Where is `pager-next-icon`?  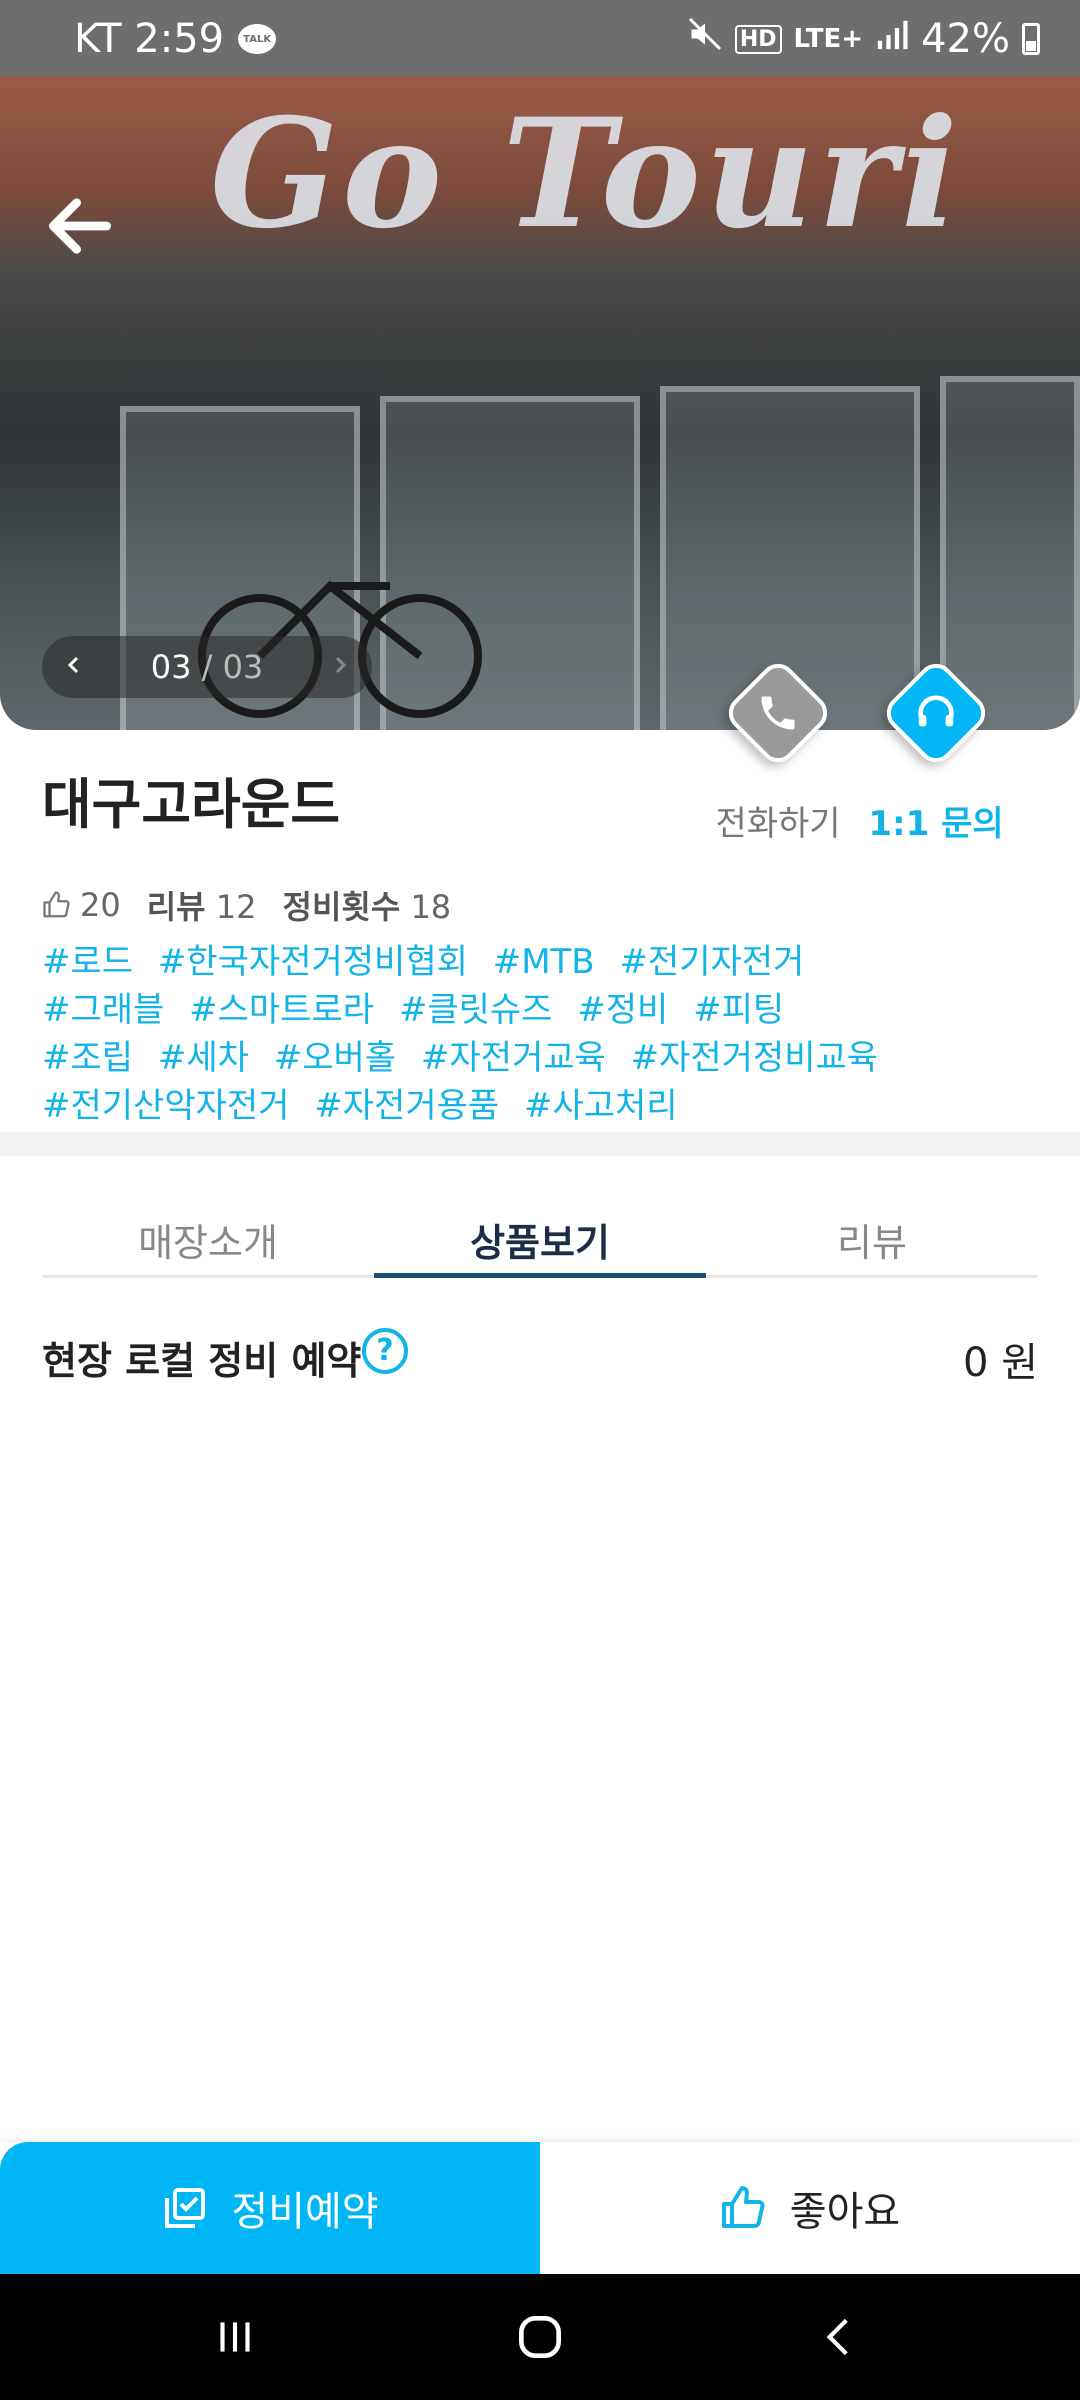
pager-next-icon is located at coordinates (340, 667).